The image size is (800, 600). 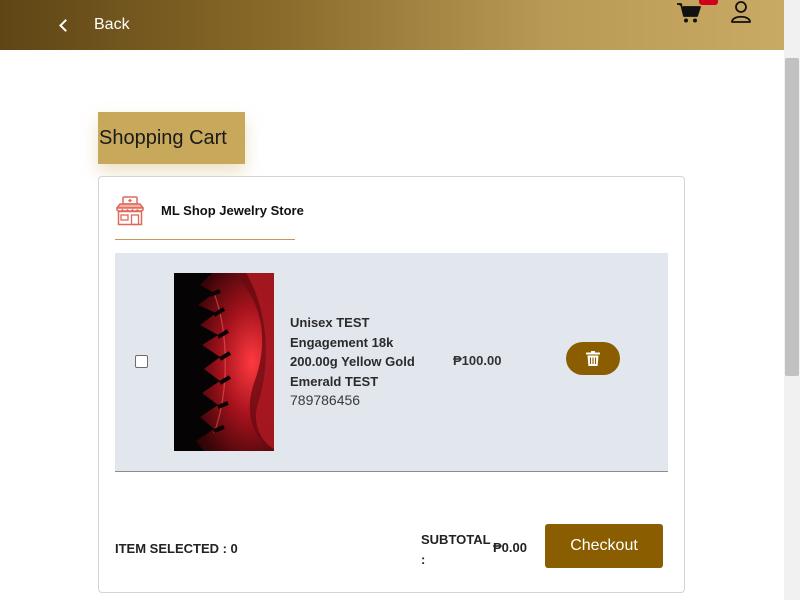 What do you see at coordinates (792, 217) in the screenshot?
I see `scrollbar-thumb` at bounding box center [792, 217].